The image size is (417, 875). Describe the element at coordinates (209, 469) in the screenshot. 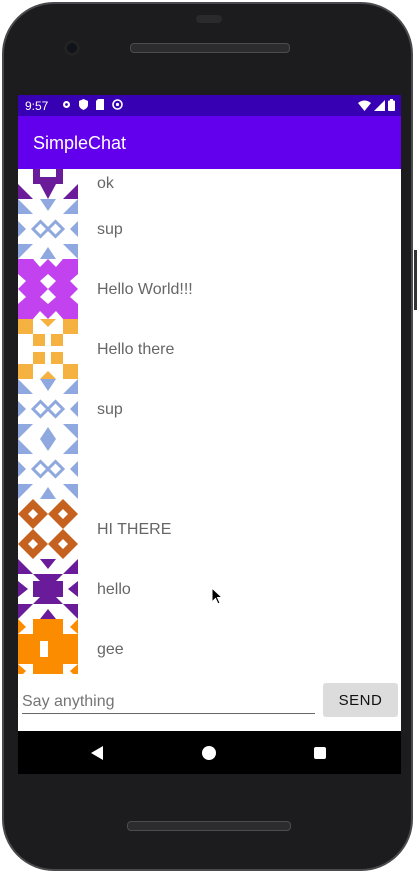

I see `message-item` at that location.